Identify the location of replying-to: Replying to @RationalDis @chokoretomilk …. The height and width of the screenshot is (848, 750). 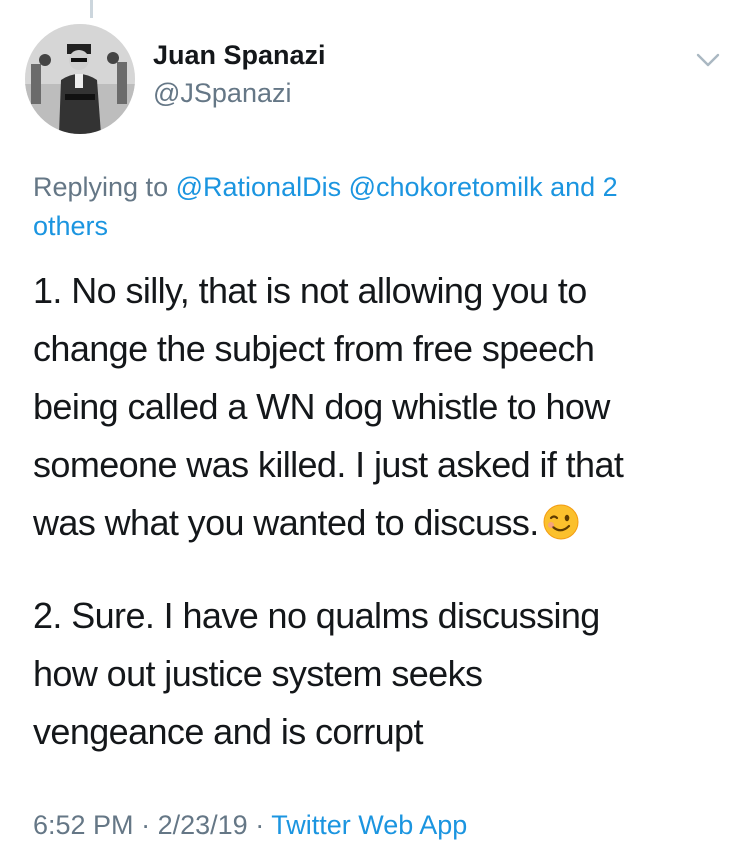
(378, 207).